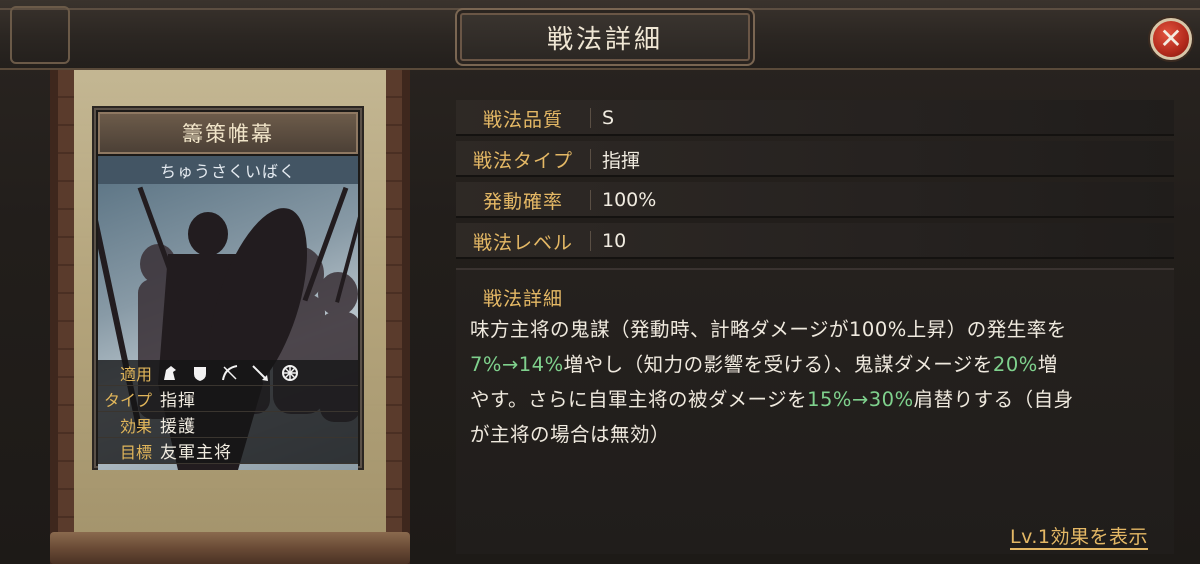  I want to click on value-highlight: 15%→30%, so click(860, 399).